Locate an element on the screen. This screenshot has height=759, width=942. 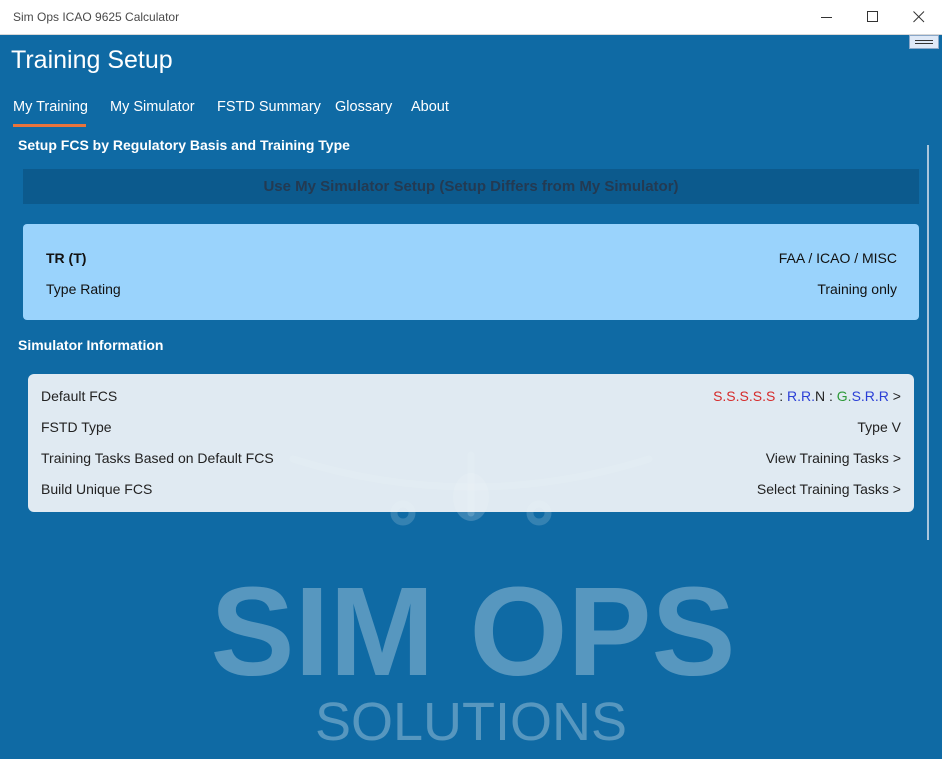
active-tab-indicator is located at coordinates (49, 125).